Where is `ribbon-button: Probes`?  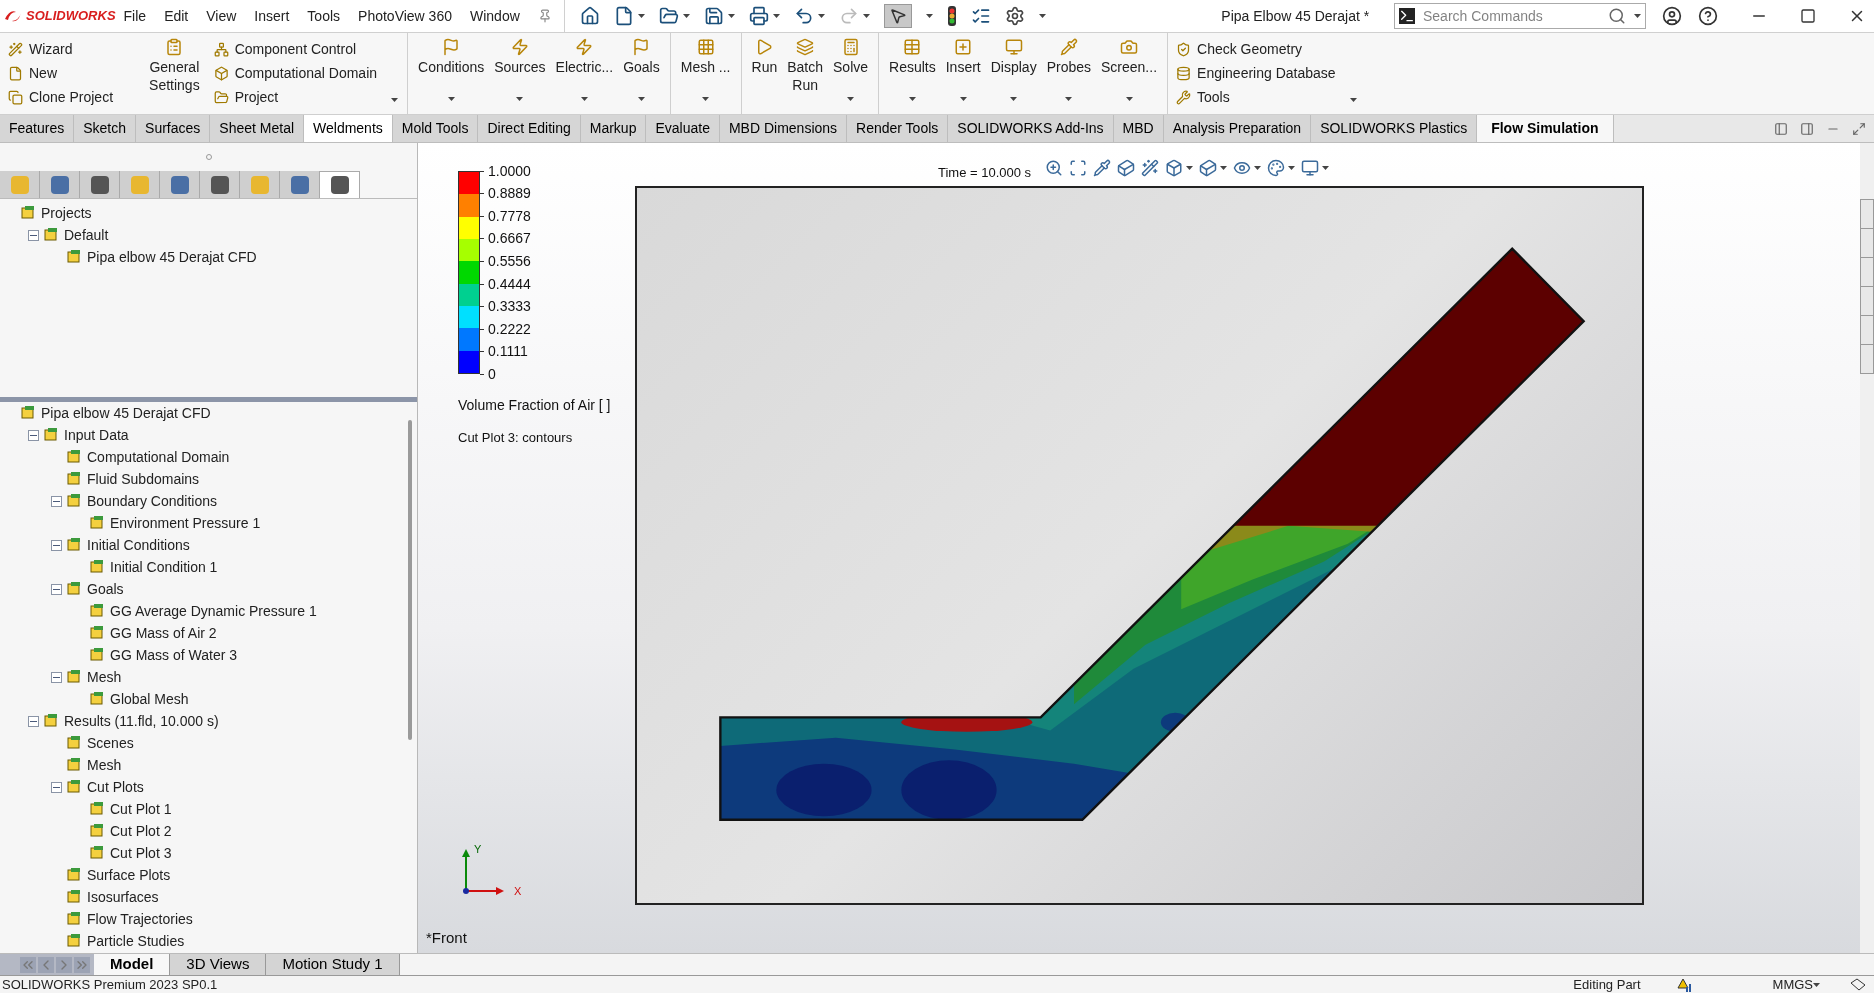 ribbon-button: Probes is located at coordinates (1068, 73).